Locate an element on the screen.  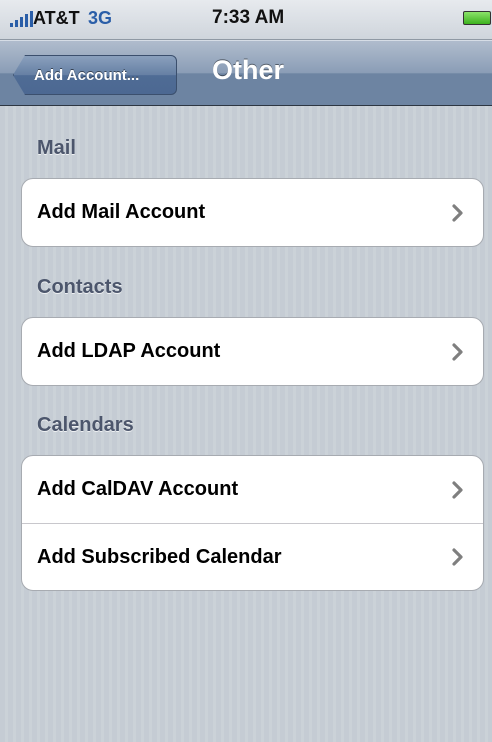
cell-label: Add Subscribed Calendar is located at coordinates (159, 556).